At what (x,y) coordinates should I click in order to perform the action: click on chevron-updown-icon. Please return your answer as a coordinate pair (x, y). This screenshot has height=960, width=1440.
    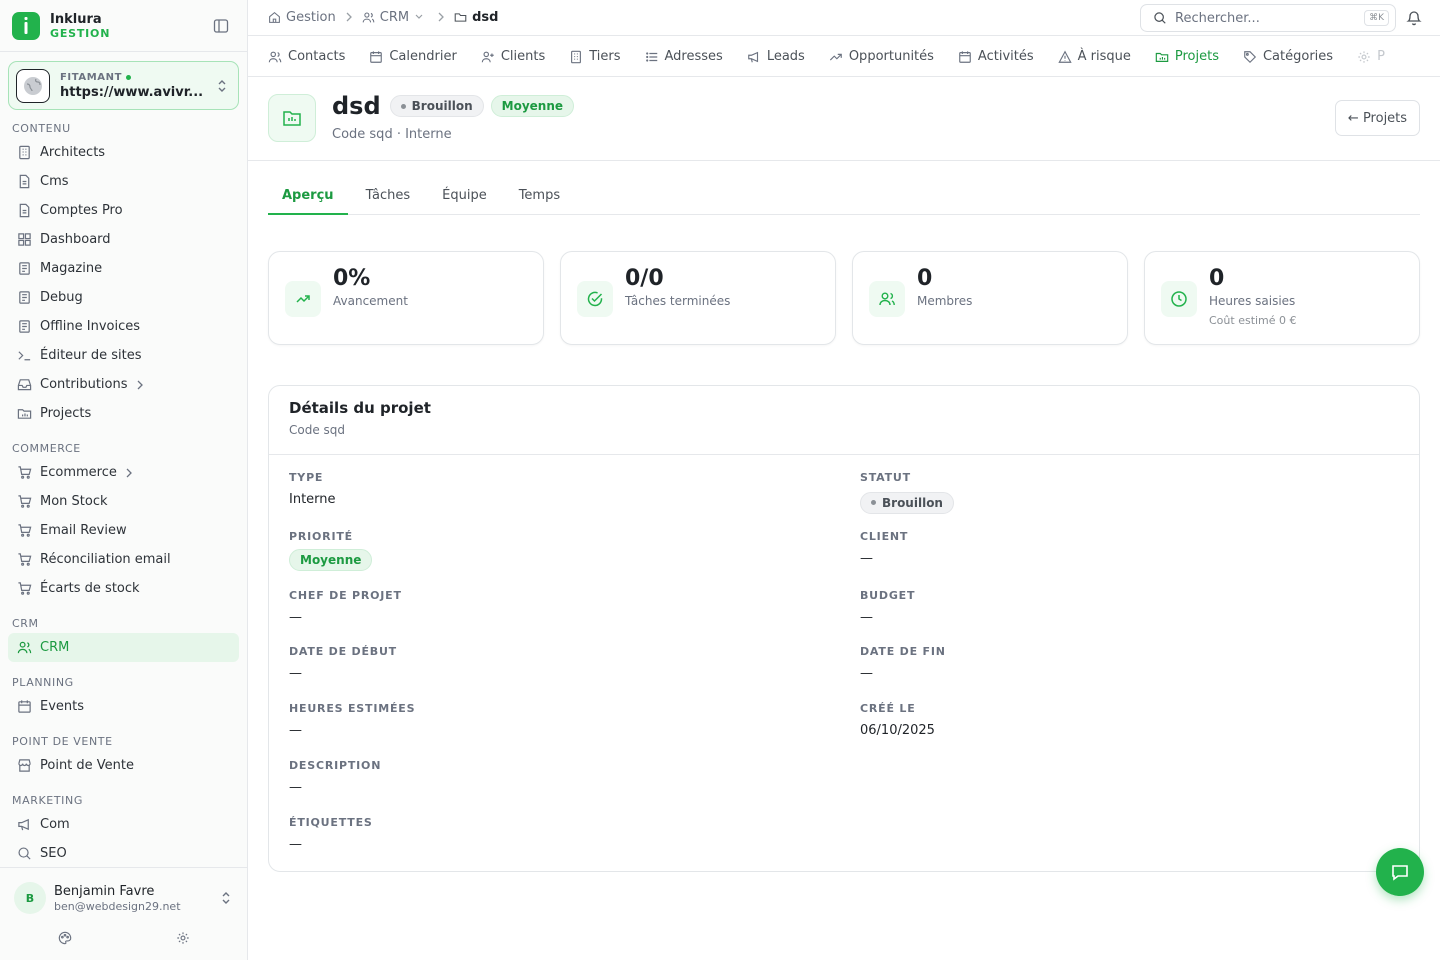
    Looking at the image, I should click on (222, 88).